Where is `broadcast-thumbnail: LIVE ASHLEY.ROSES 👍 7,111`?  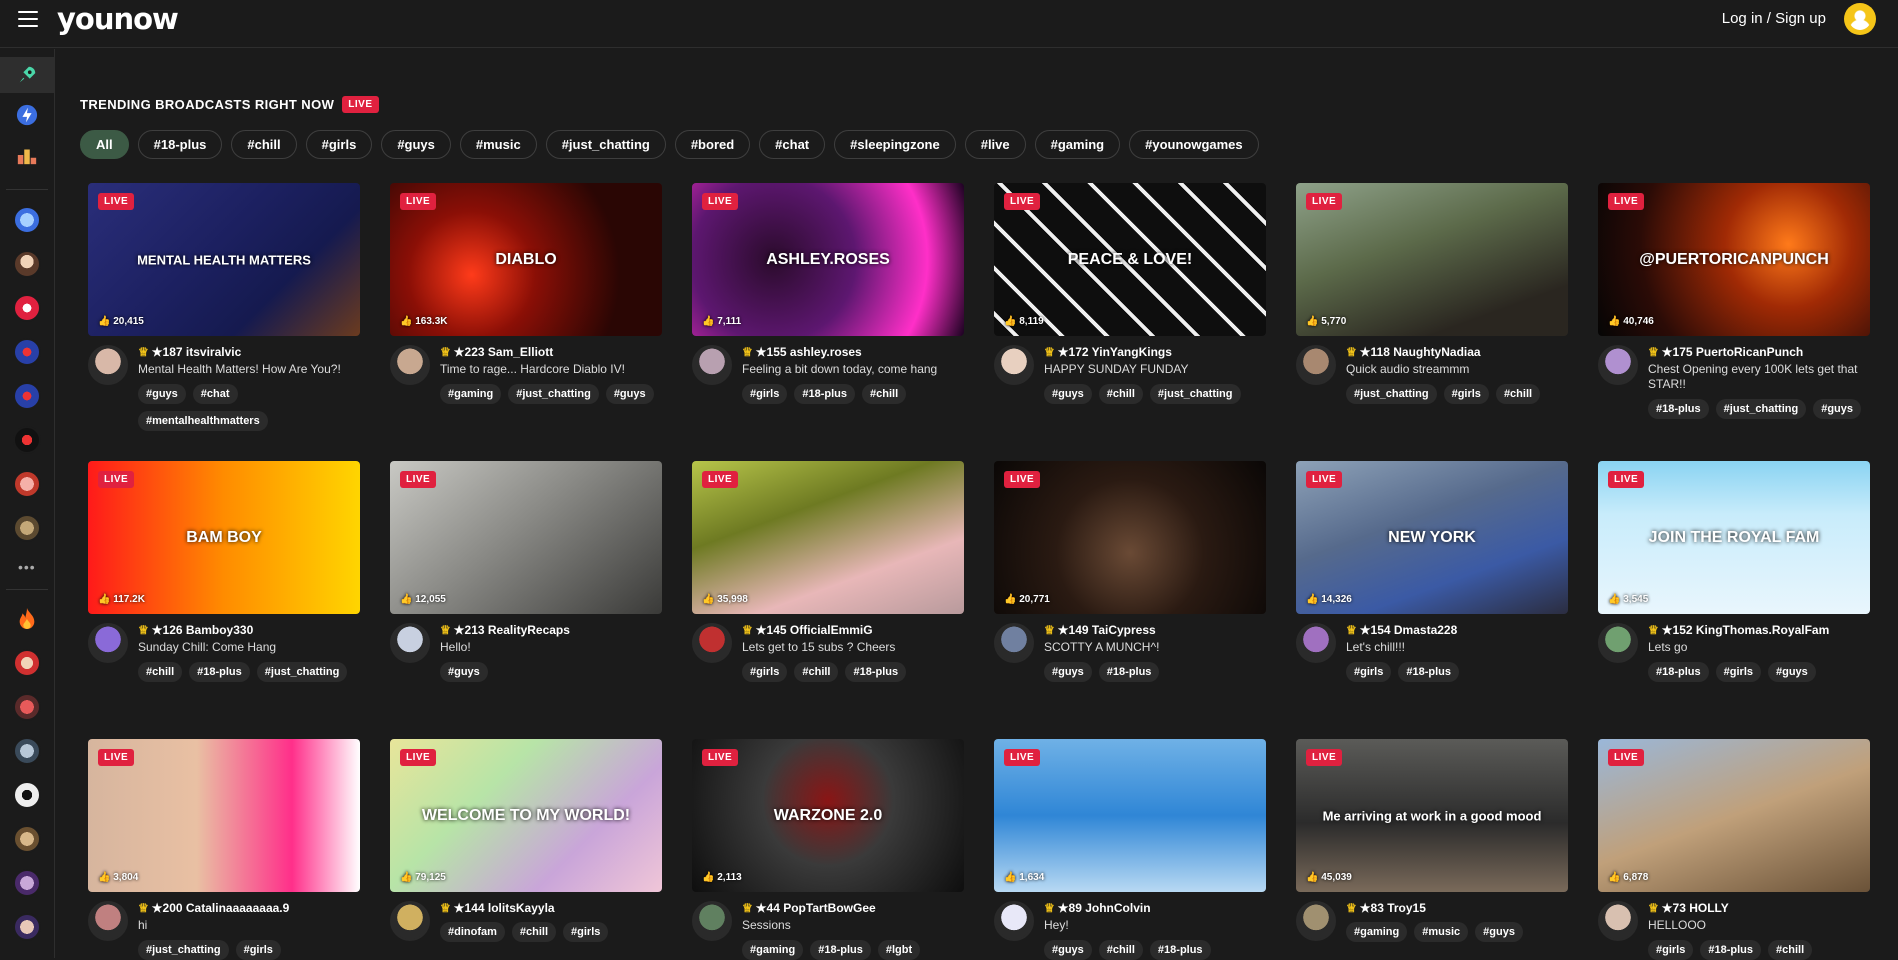 broadcast-thumbnail: LIVE ASHLEY.ROSES 👍 7,111 is located at coordinates (828, 259).